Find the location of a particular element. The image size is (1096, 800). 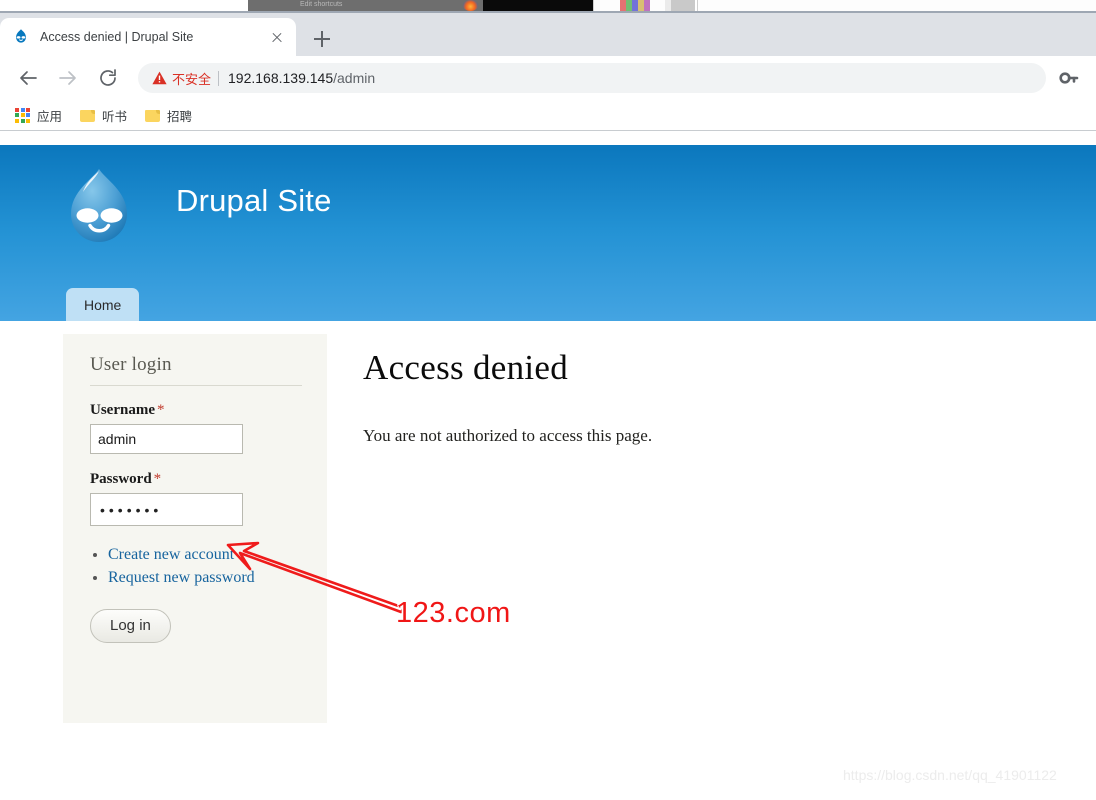

bg-gray-panel is located at coordinates (683, 5).